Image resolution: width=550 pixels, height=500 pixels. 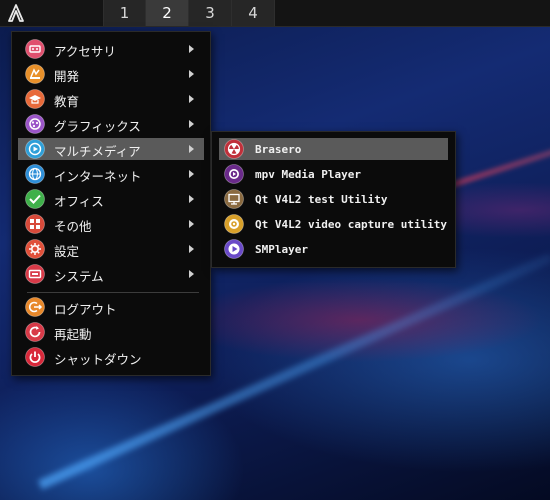 What do you see at coordinates (113, 292) in the screenshot?
I see `menu-separator` at bounding box center [113, 292].